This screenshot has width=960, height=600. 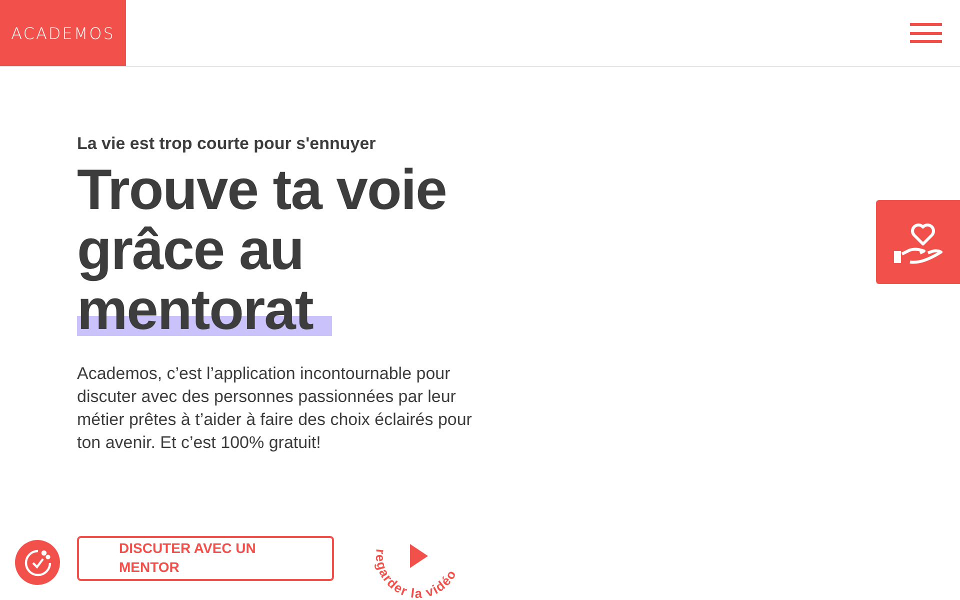 I want to click on chat-button: DISCUTER AVEC UN MENTOR, so click(x=205, y=558).